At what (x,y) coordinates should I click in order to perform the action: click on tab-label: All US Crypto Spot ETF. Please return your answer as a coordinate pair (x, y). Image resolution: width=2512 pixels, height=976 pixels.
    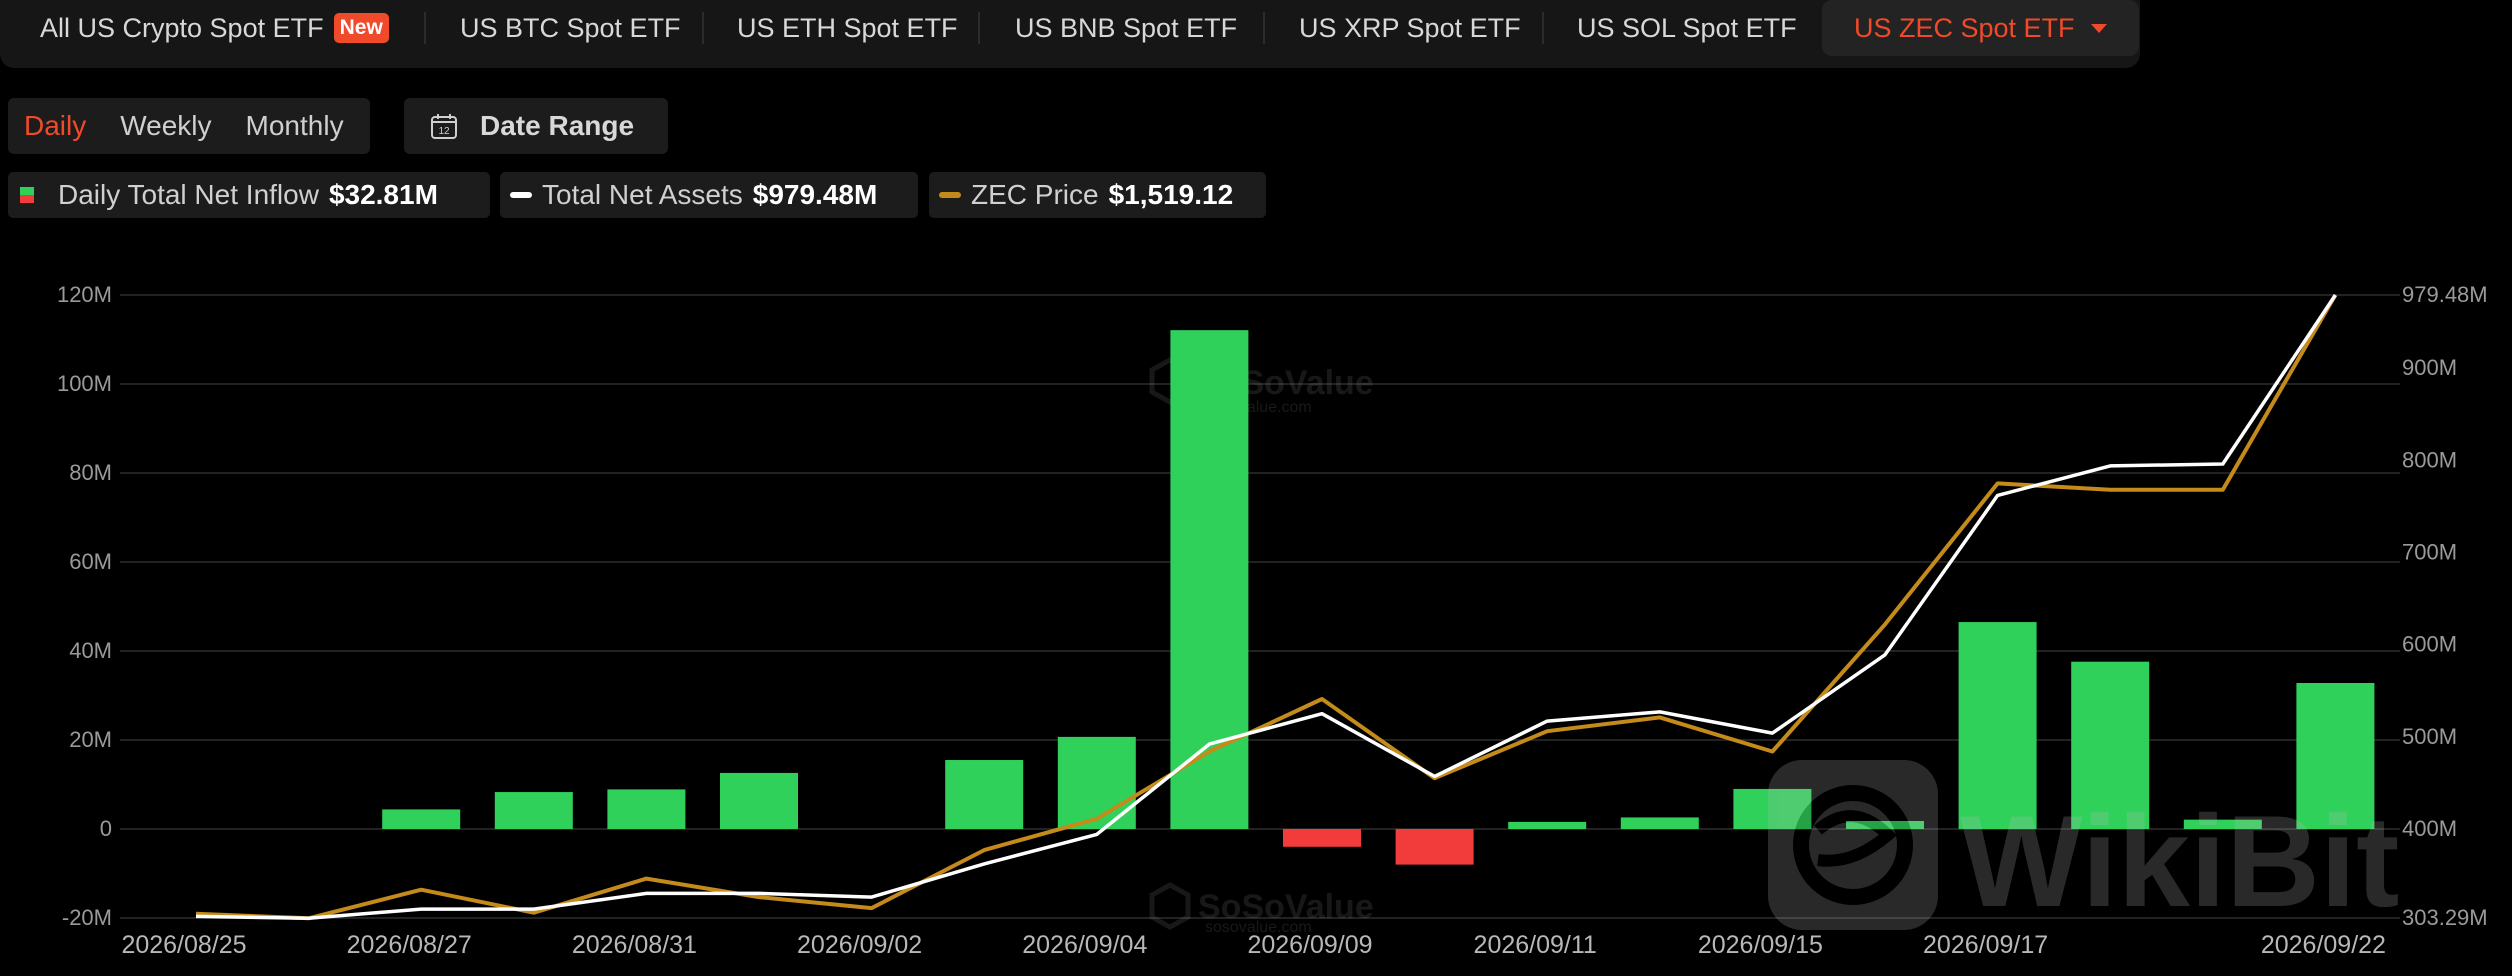
    Looking at the image, I should click on (182, 27).